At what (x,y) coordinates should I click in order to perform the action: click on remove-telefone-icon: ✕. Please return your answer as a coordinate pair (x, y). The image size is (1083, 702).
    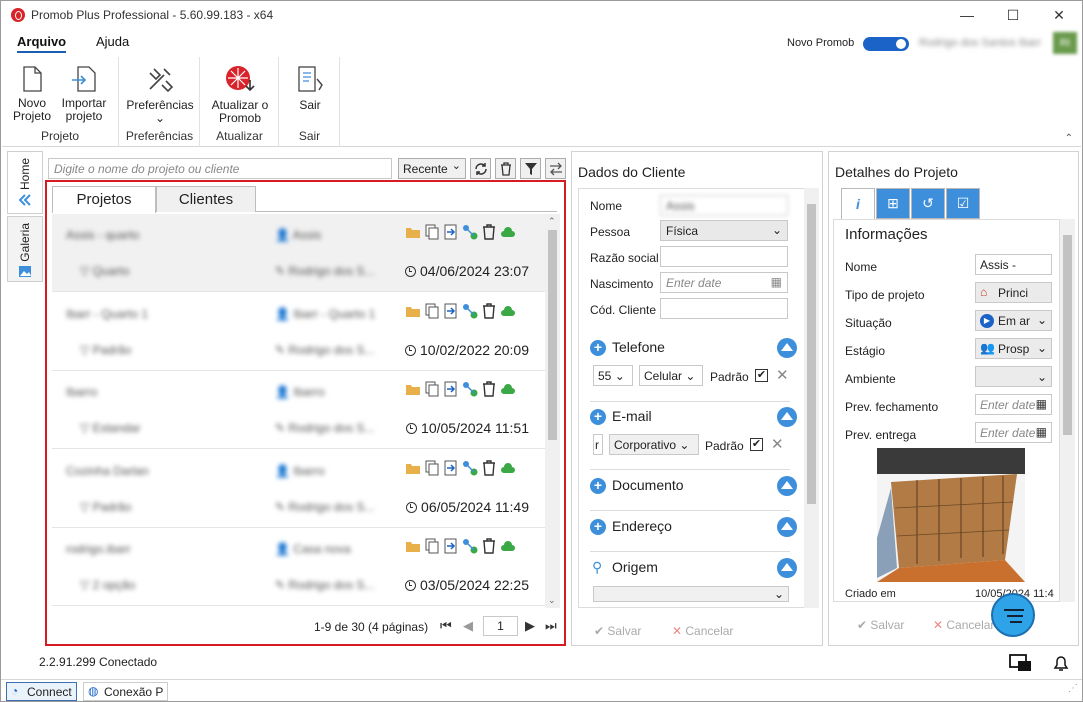
    Looking at the image, I should click on (782, 375).